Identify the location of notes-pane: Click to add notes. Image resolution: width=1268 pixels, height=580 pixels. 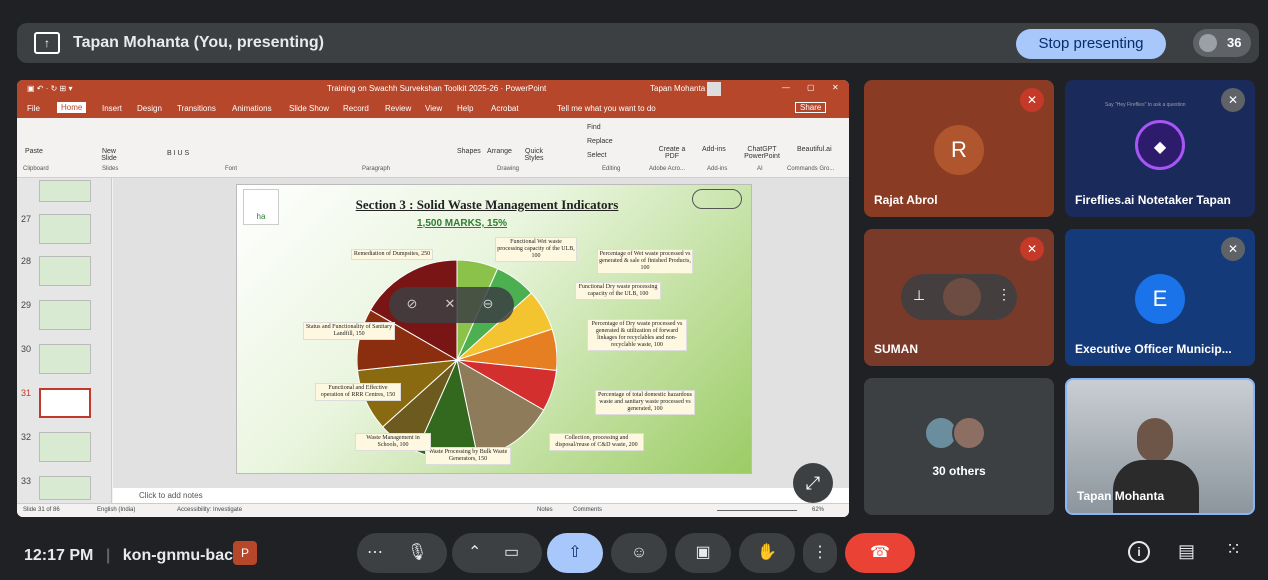
(481, 495).